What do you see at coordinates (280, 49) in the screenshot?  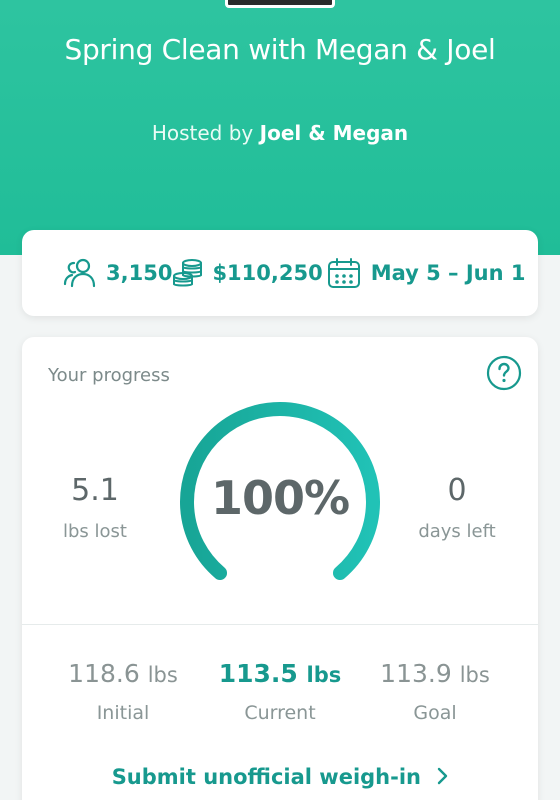 I see `challenge-title: Spring Clean with Megan & Joel` at bounding box center [280, 49].